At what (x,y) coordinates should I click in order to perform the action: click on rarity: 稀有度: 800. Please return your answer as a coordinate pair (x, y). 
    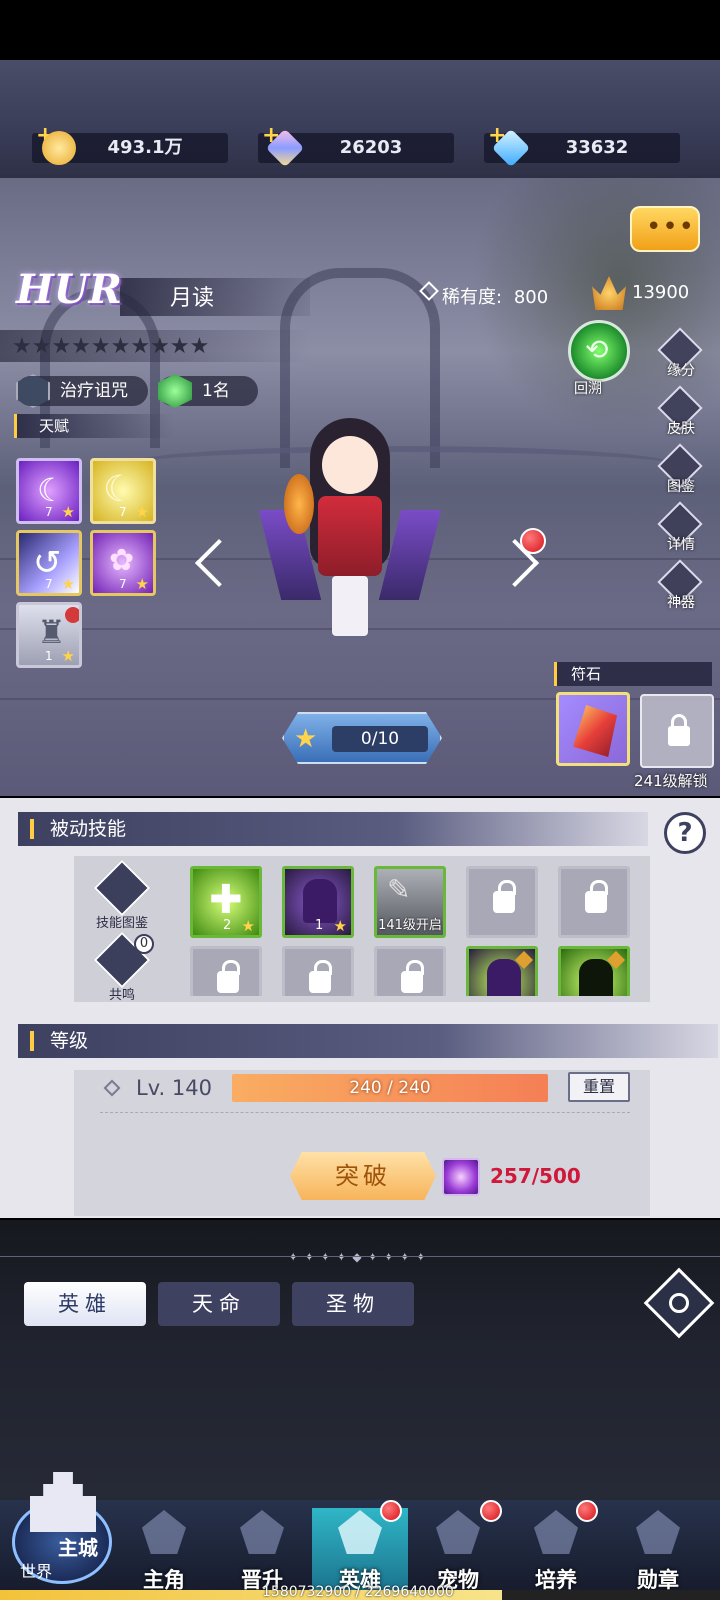
    Looking at the image, I should click on (485, 296).